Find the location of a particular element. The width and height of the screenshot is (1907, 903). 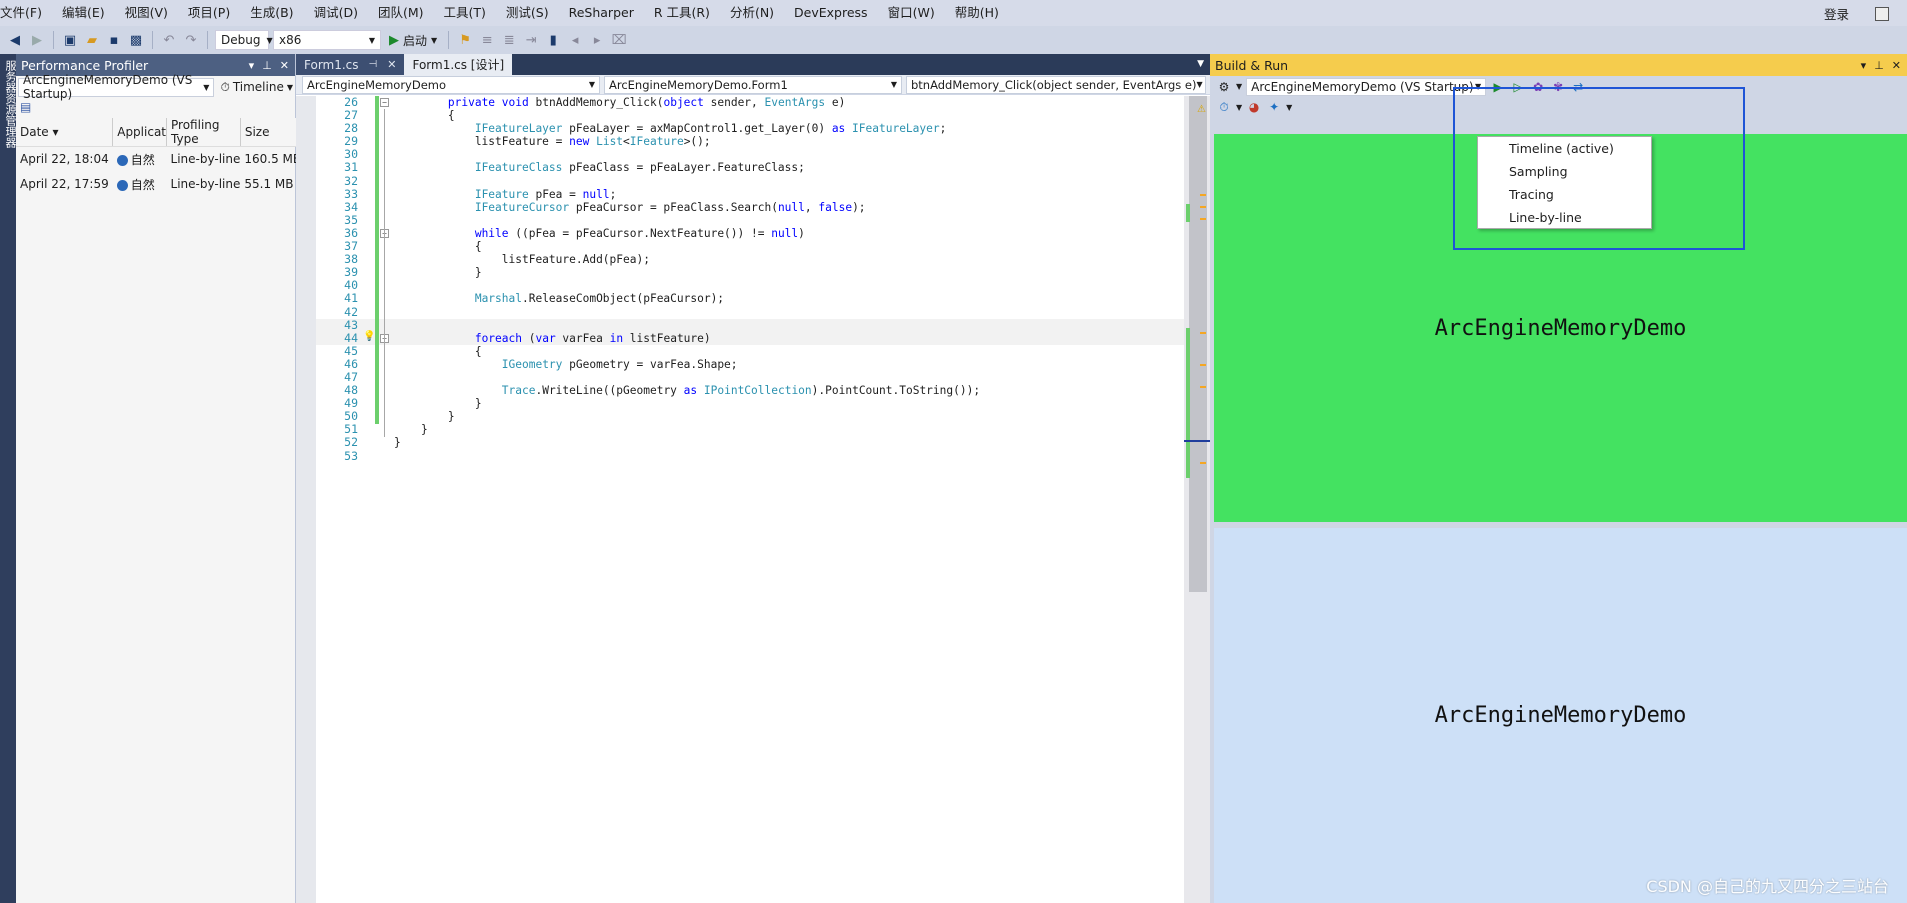

table-row: April 22, 17:59 自然 Line-by-line 55.1 MB is located at coordinates (158, 184).